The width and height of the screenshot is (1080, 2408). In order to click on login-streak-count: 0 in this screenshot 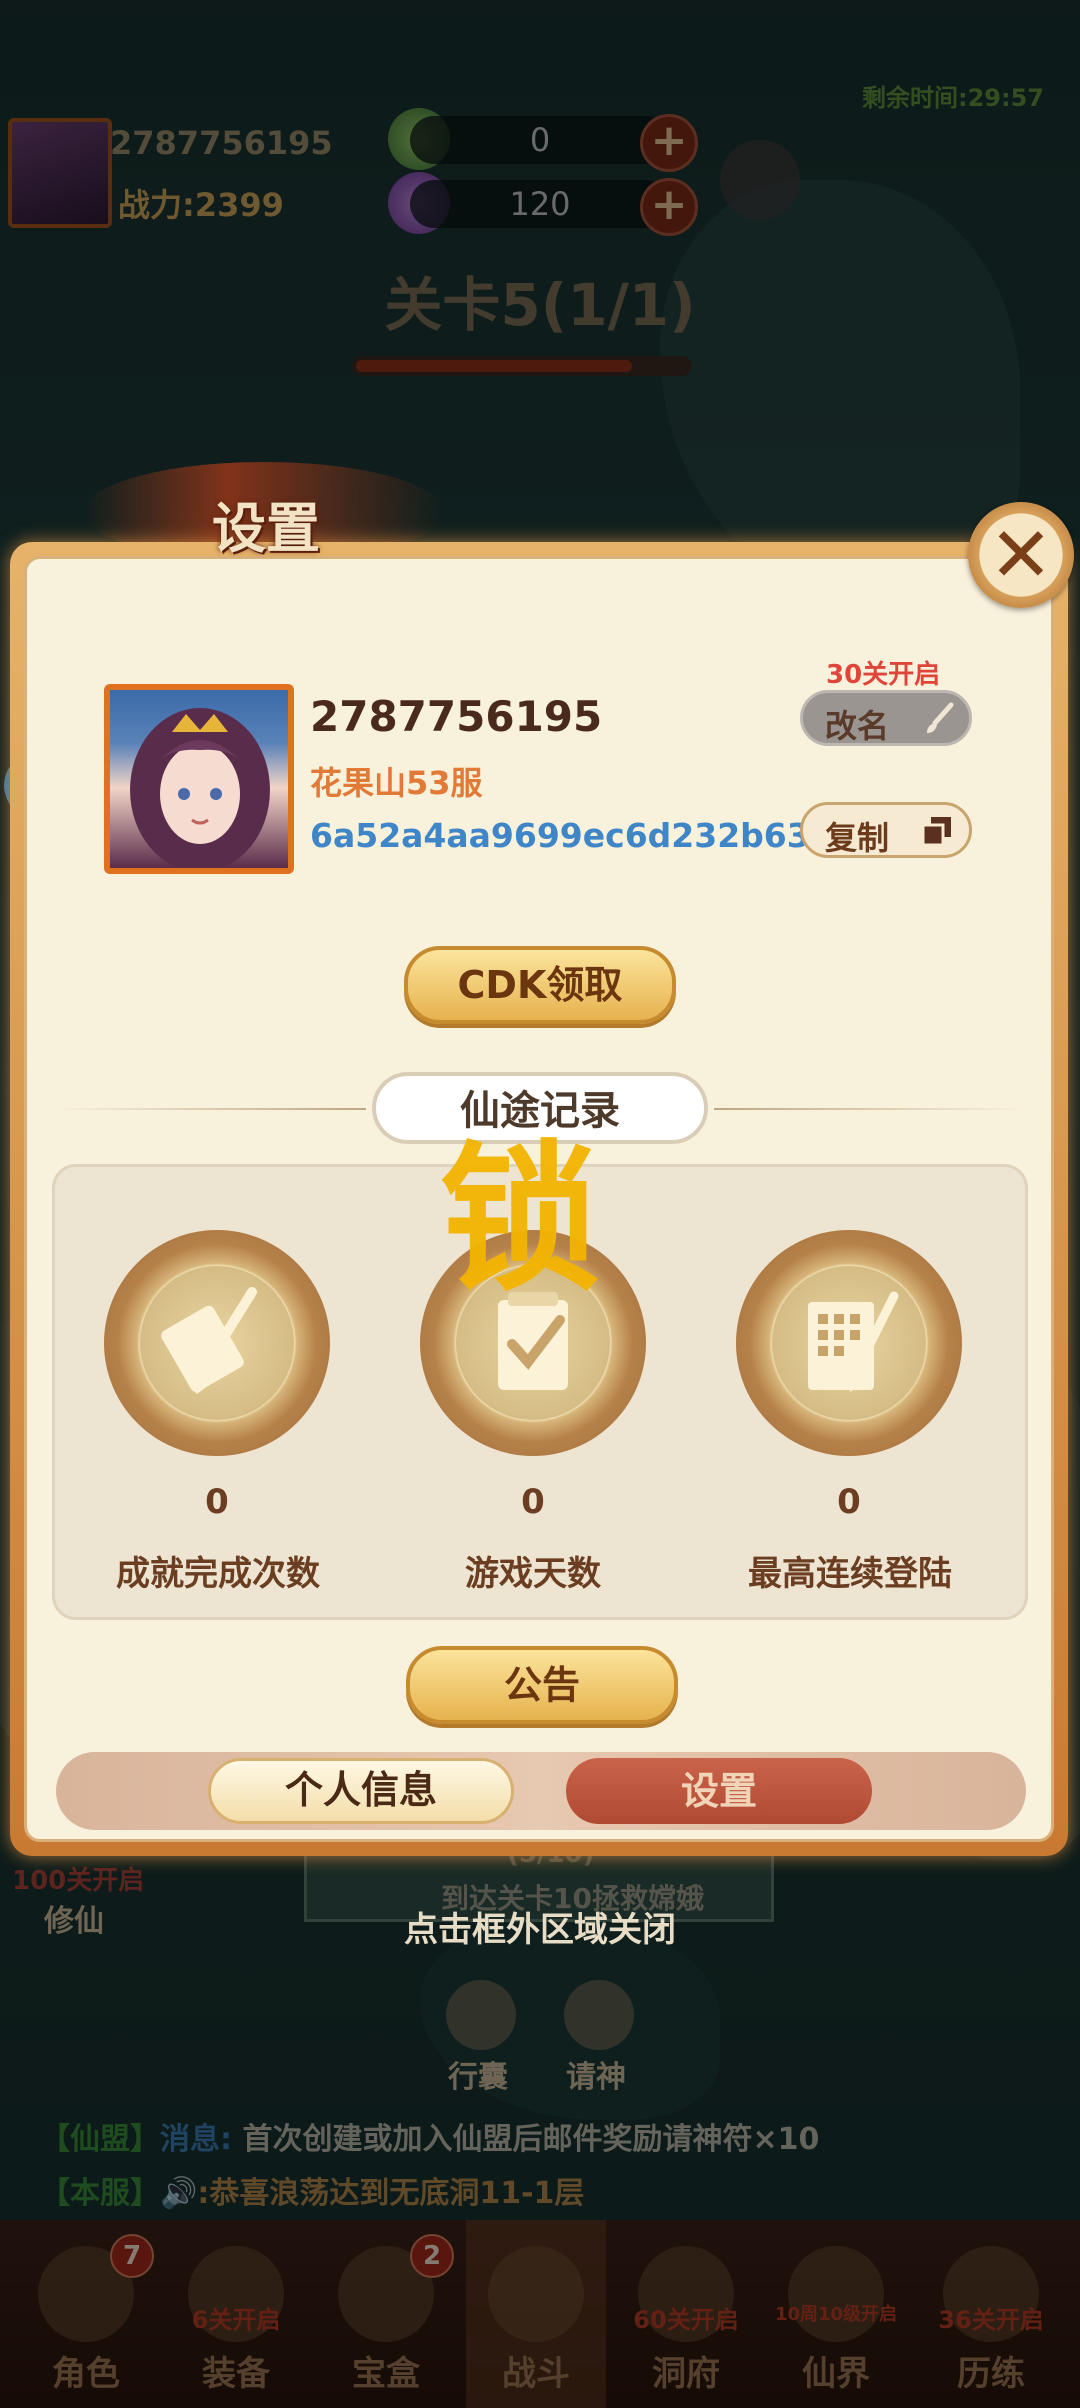, I will do `click(849, 1502)`.